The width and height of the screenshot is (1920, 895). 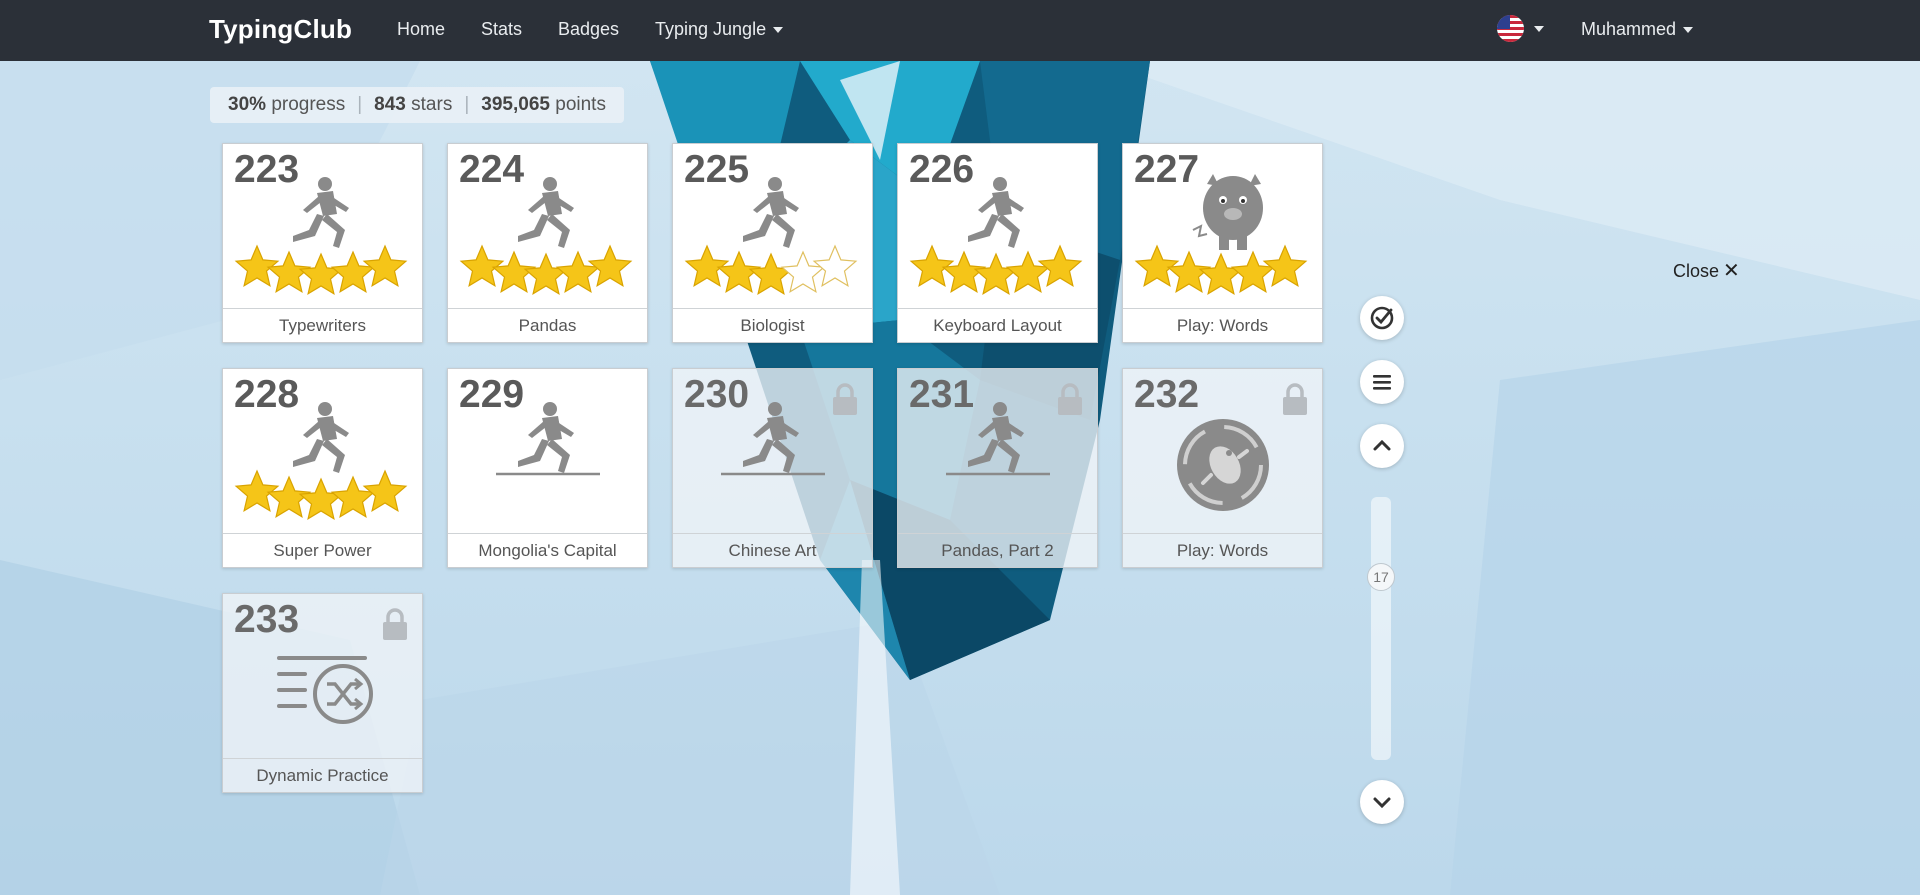 What do you see at coordinates (1696, 271) in the screenshot?
I see `close-label: Close` at bounding box center [1696, 271].